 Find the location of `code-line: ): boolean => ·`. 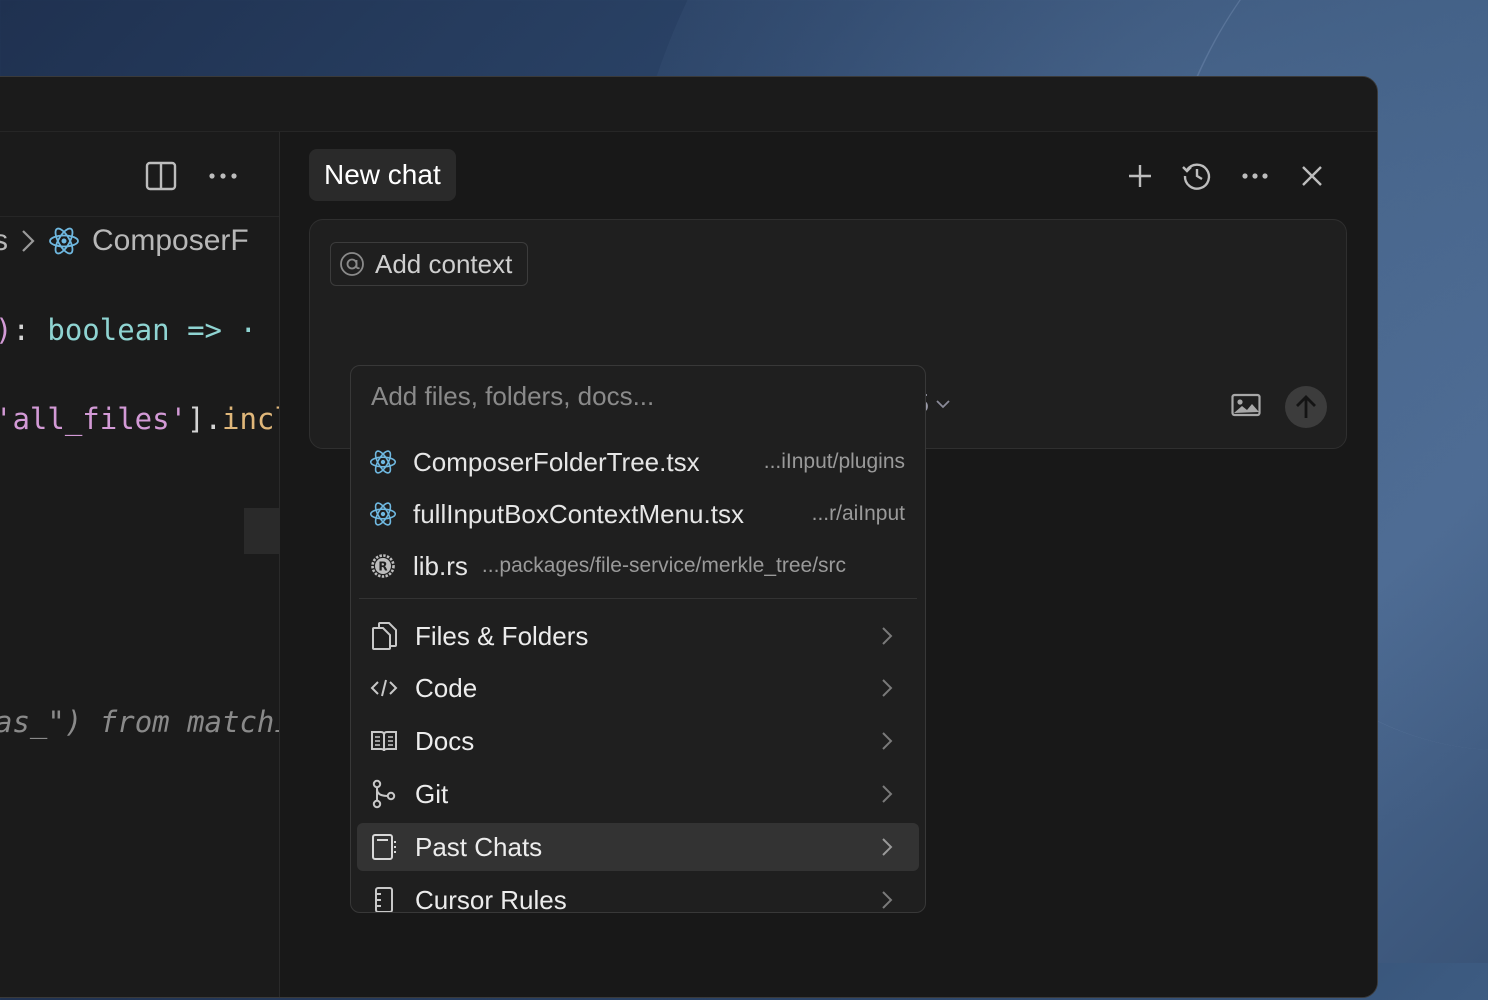

code-line: ): boolean => · is located at coordinates (128, 330).